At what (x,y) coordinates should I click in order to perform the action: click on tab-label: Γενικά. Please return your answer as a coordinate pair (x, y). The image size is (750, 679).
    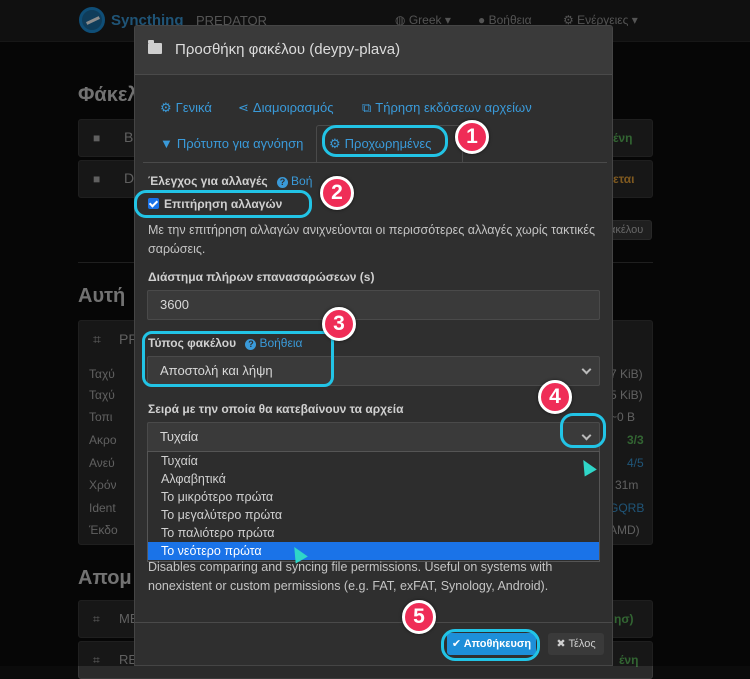
    Looking at the image, I should click on (193, 107).